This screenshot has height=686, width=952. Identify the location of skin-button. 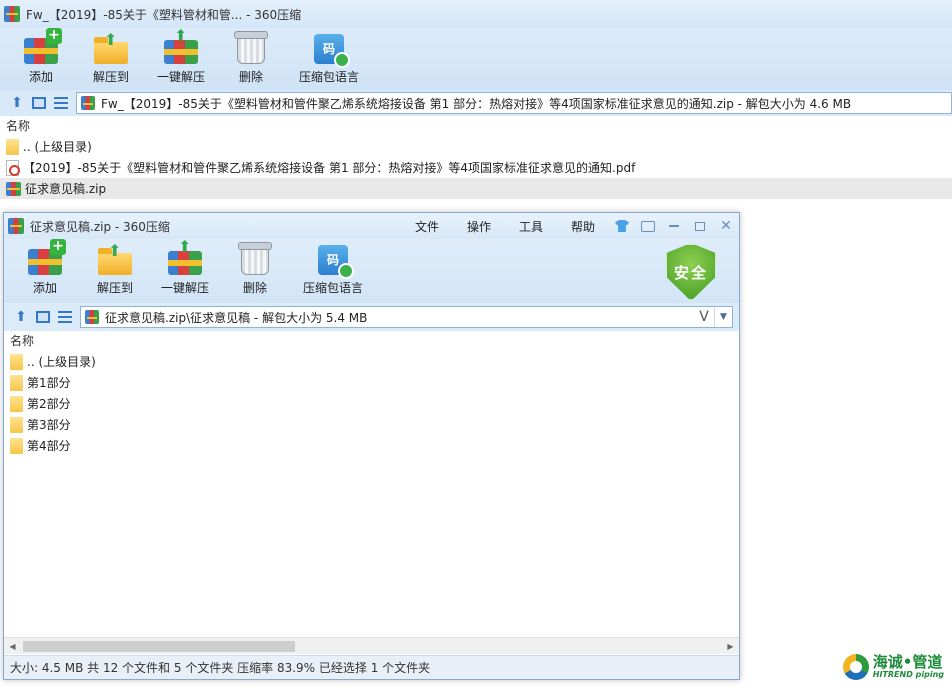
(622, 226).